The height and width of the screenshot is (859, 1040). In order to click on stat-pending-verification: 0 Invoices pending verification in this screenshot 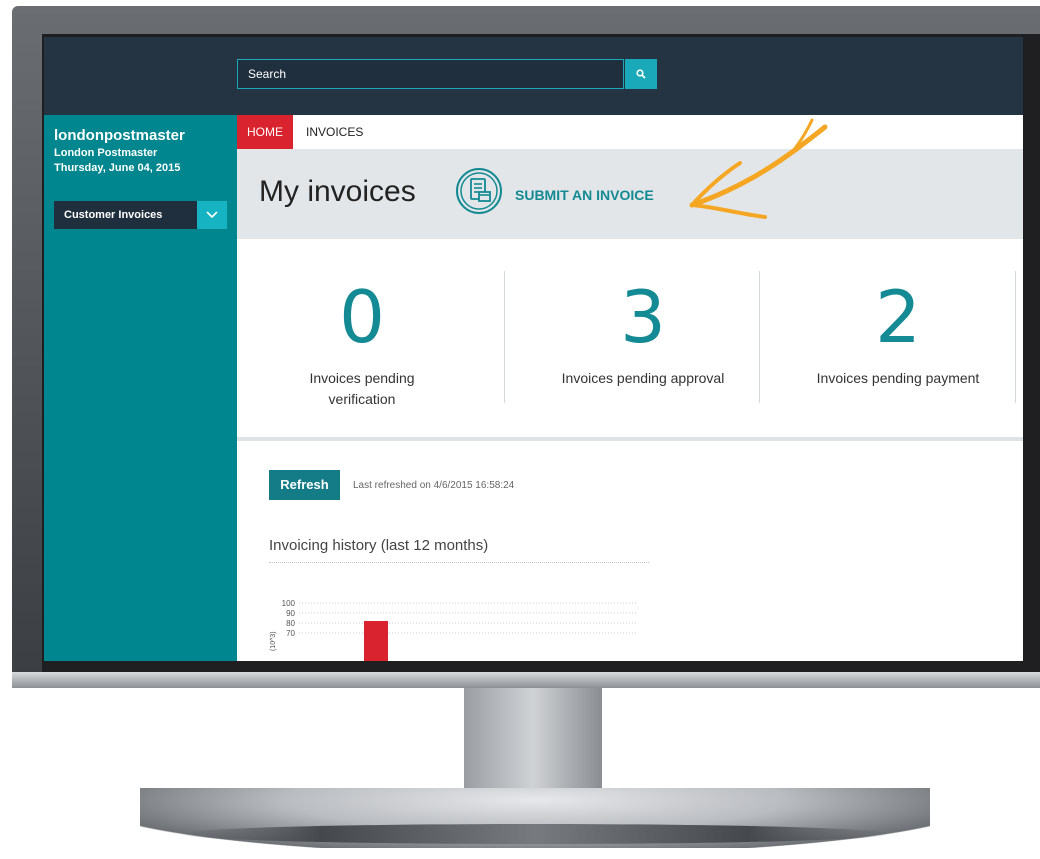, I will do `click(362, 339)`.